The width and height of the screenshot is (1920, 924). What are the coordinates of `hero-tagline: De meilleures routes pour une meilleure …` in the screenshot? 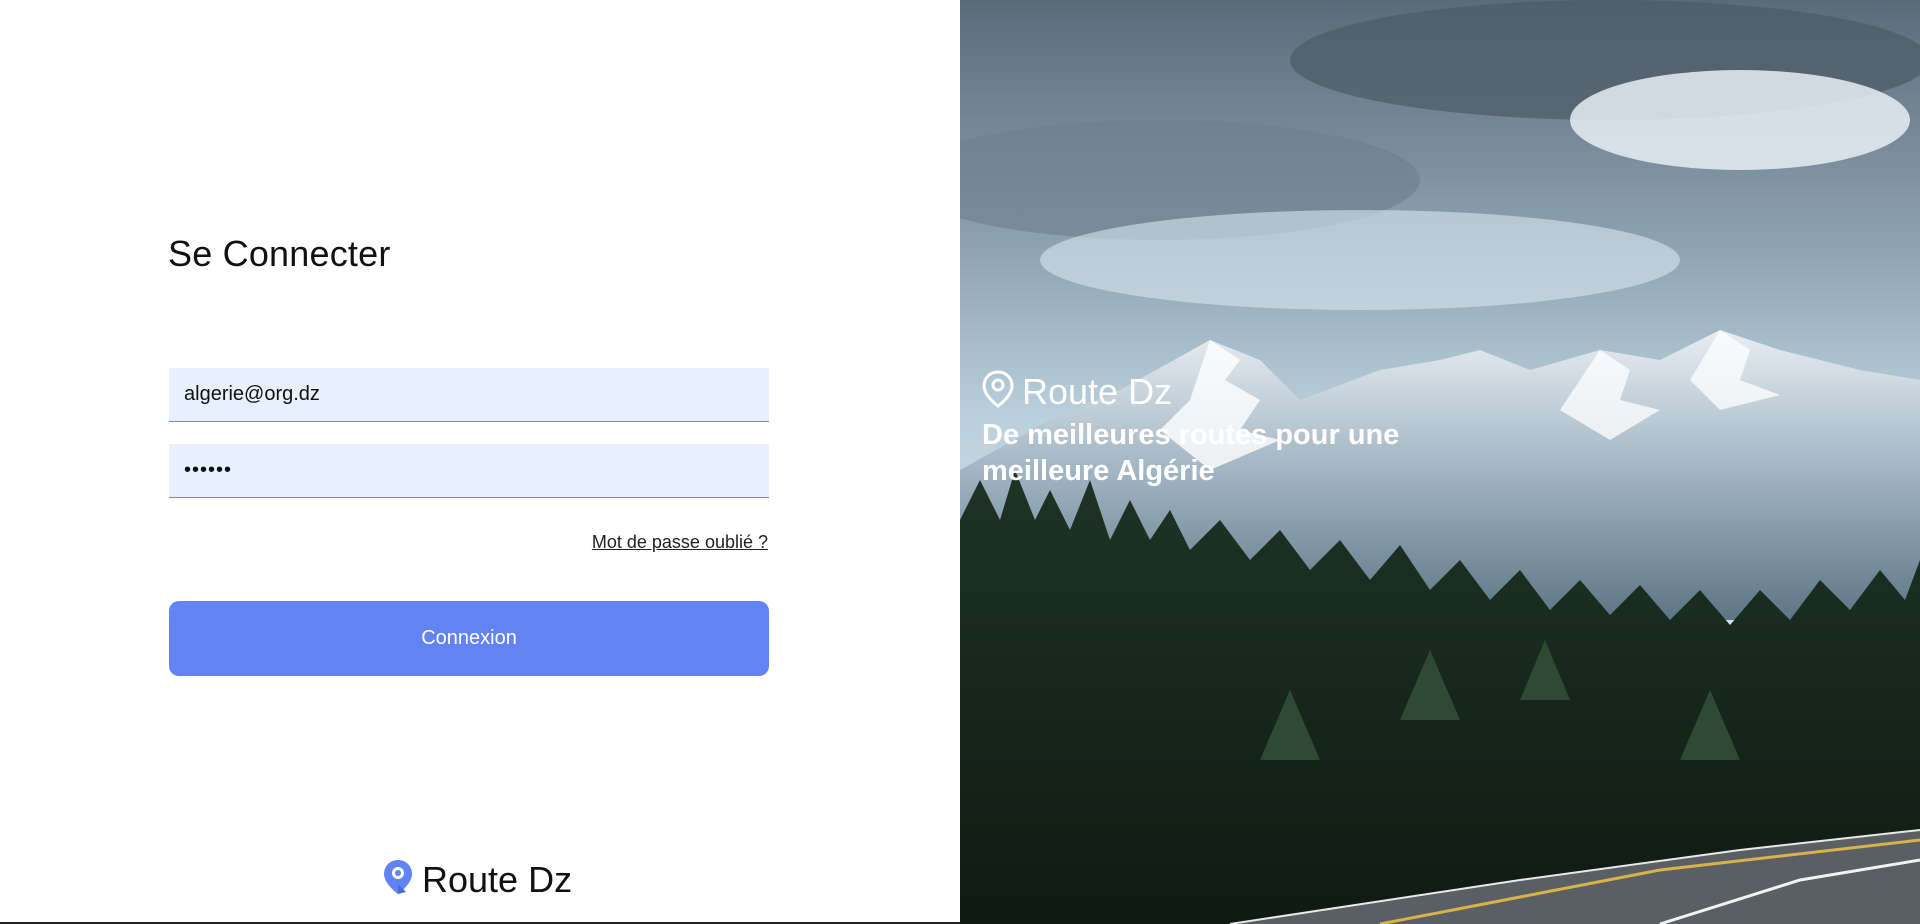 It's located at (1191, 453).